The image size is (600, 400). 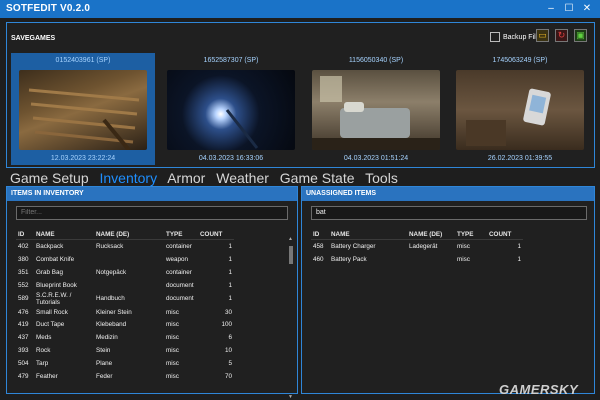 I want to click on tab-armor: Armor, so click(x=186, y=178).